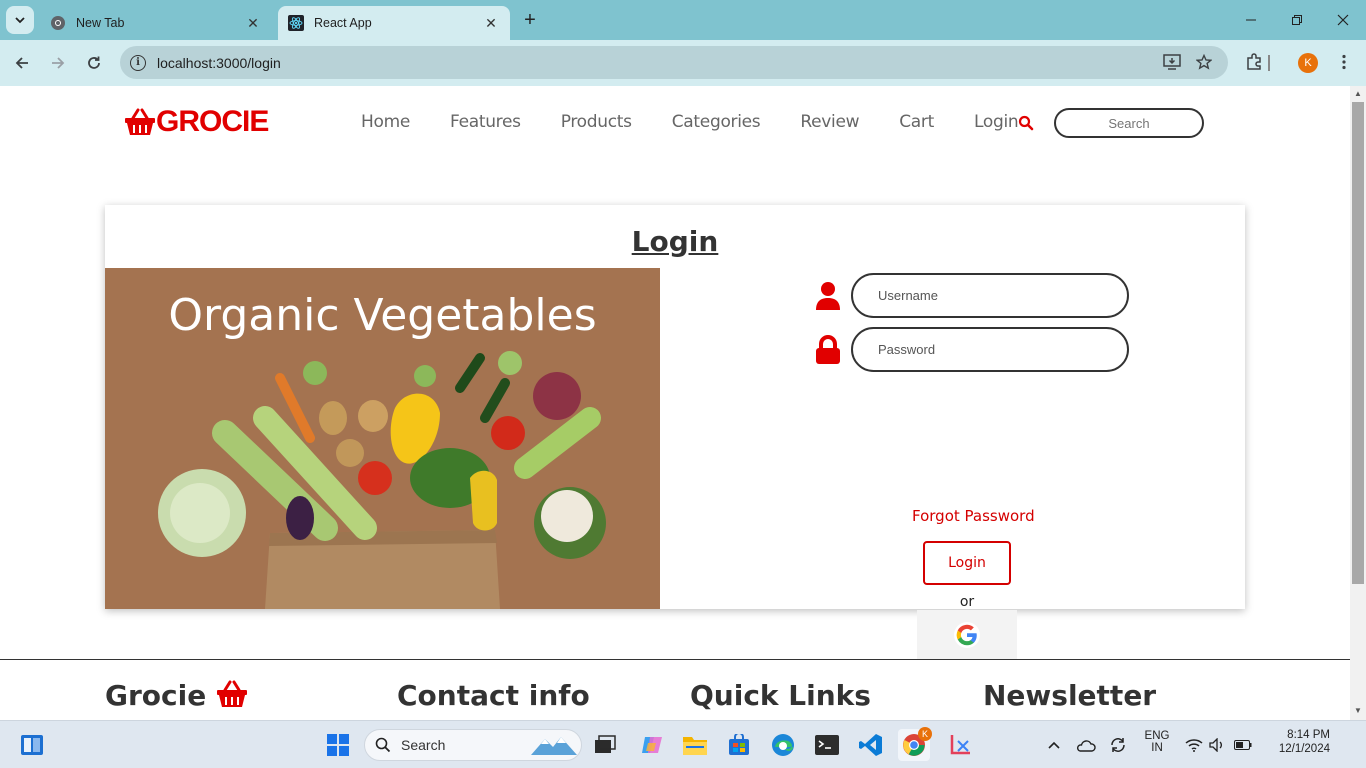 This screenshot has width=1366, height=768. I want to click on lock-icon, so click(828, 349).